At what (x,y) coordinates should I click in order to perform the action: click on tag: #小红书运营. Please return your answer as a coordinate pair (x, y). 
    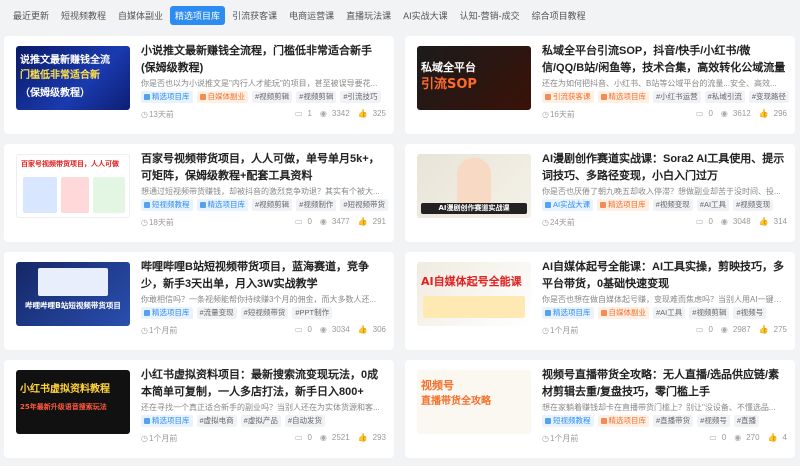
    Looking at the image, I should click on (677, 97).